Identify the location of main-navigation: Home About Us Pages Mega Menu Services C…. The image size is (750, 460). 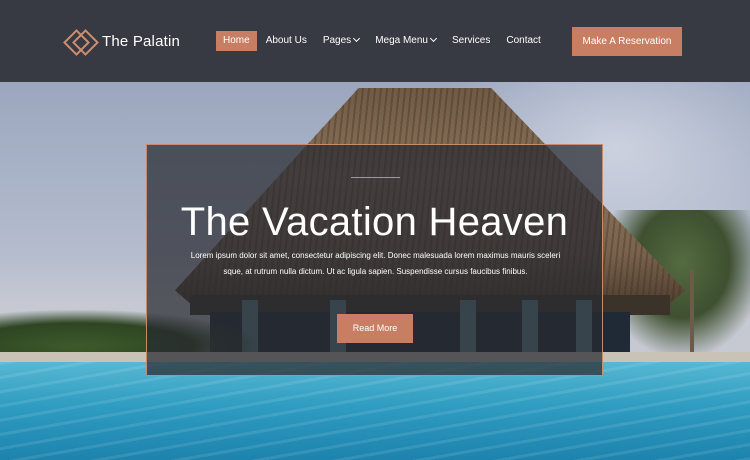
(383, 41).